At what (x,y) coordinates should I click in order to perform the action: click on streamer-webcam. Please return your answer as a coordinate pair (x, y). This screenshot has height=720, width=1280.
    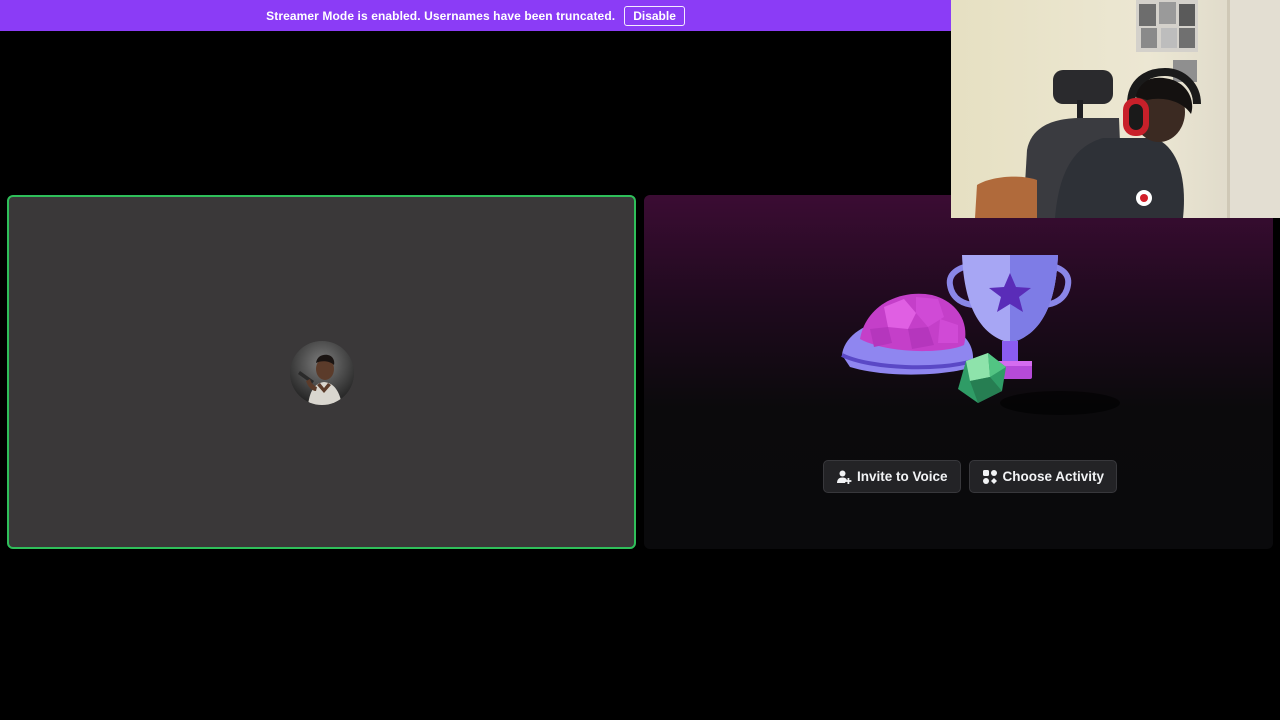
    Looking at the image, I should click on (1115, 109).